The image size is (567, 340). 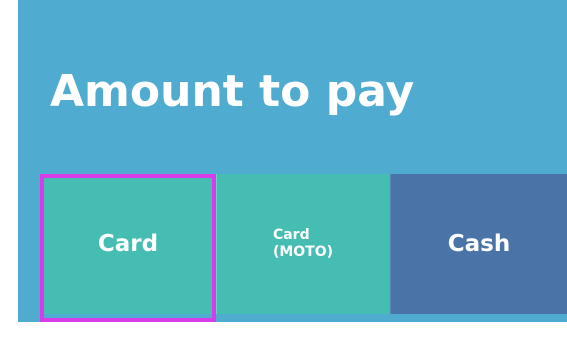 What do you see at coordinates (283, 331) in the screenshot?
I see `page-background-strip` at bounding box center [283, 331].